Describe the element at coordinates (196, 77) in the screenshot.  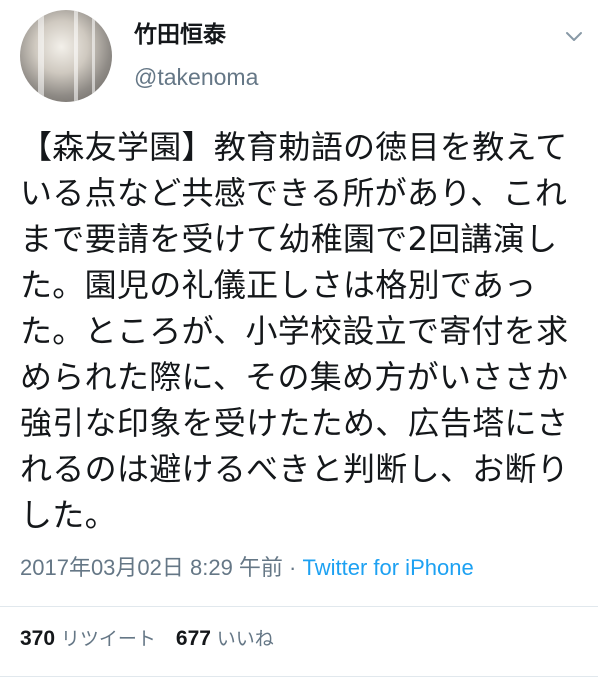
I see `author-handle: @takenoma` at that location.